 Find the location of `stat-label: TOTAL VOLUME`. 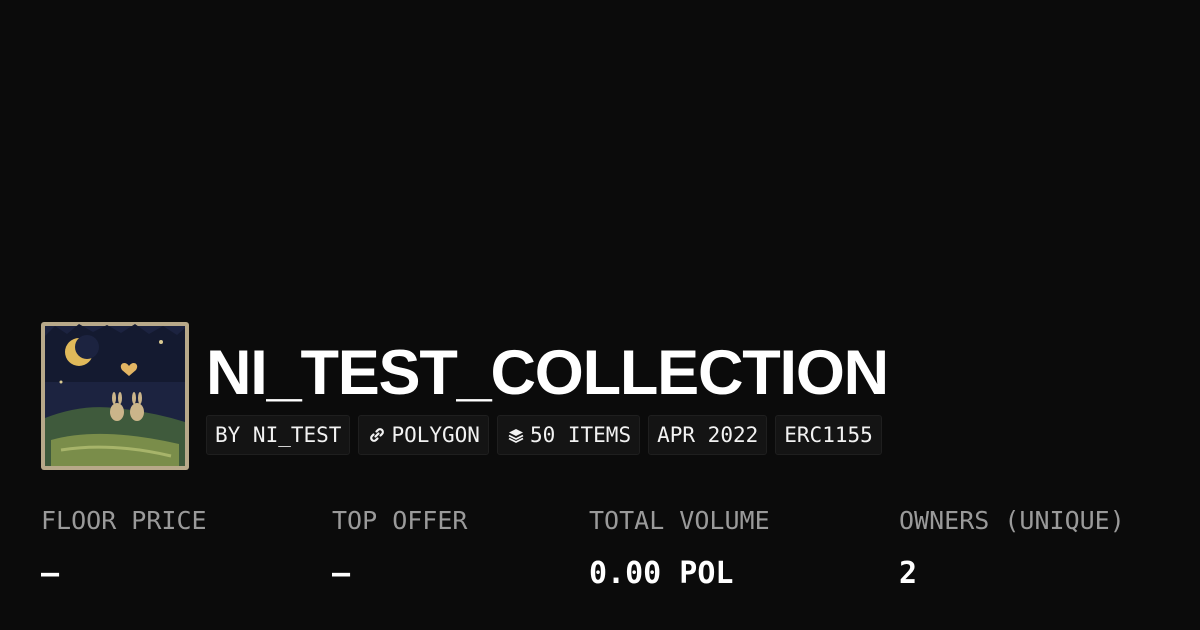

stat-label: TOTAL VOLUME is located at coordinates (679, 520).